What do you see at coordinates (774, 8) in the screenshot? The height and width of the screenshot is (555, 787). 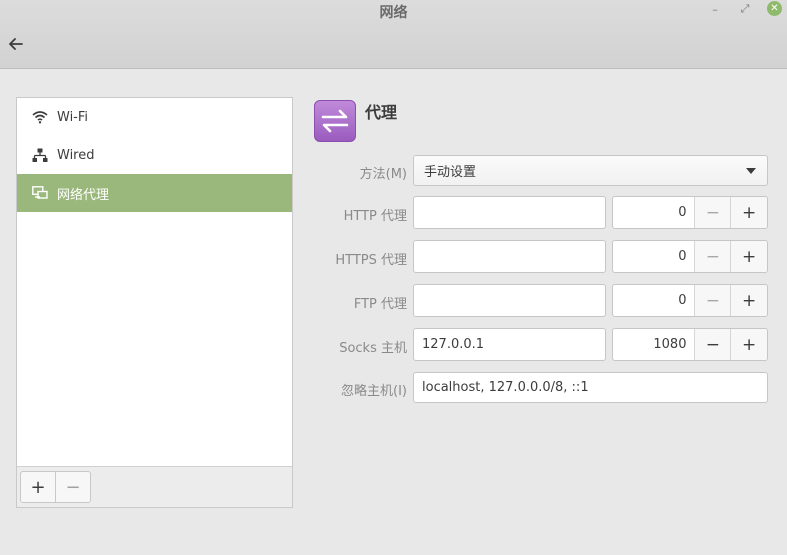 I see `close-icon: ✕` at bounding box center [774, 8].